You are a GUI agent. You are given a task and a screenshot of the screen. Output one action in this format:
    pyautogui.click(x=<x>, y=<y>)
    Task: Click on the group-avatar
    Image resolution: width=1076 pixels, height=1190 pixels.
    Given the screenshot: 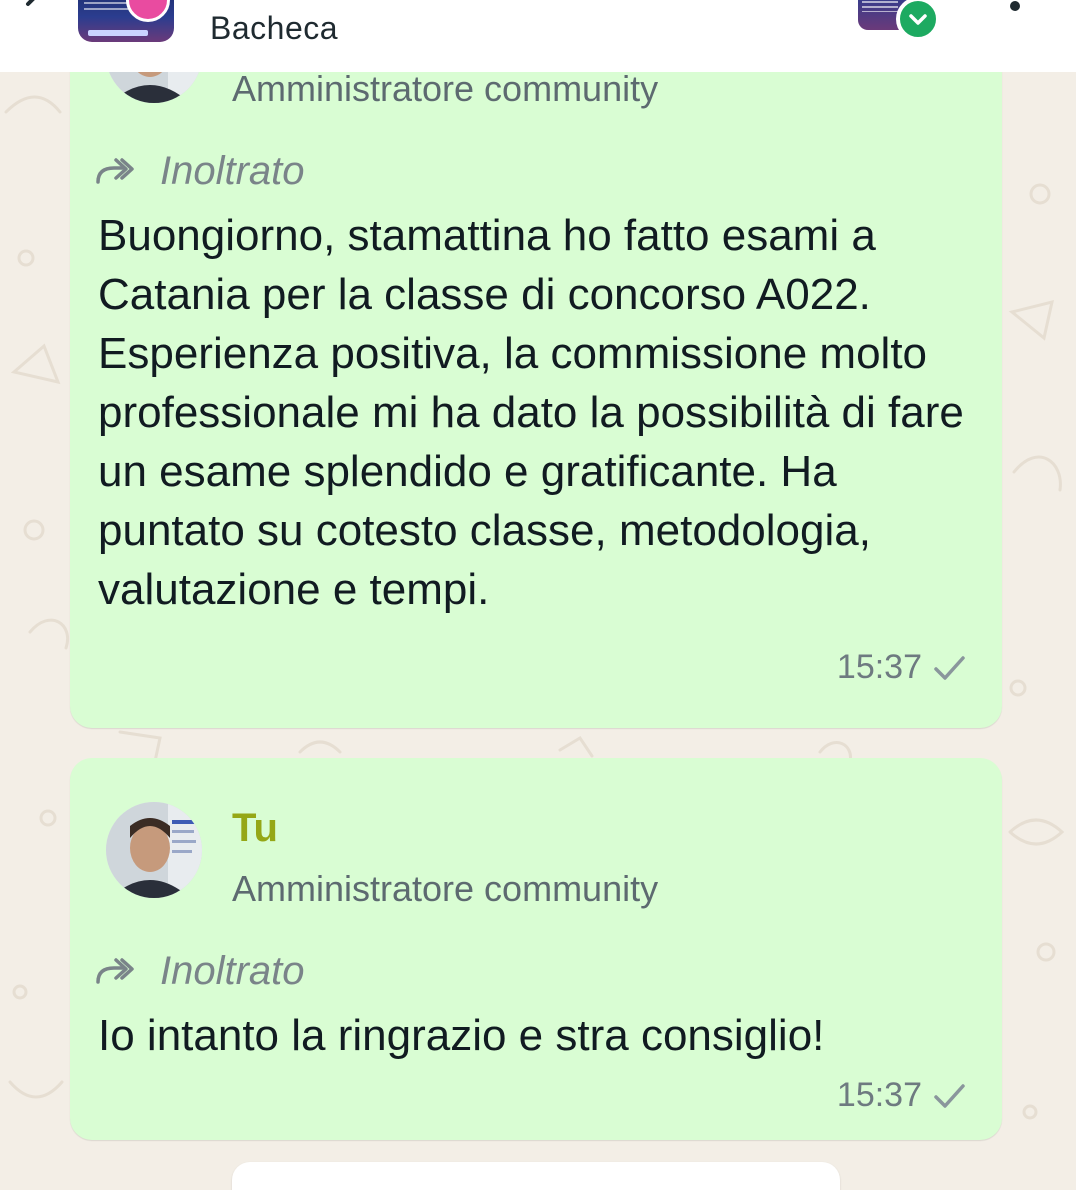 What is the action you would take?
    pyautogui.click(x=126, y=21)
    